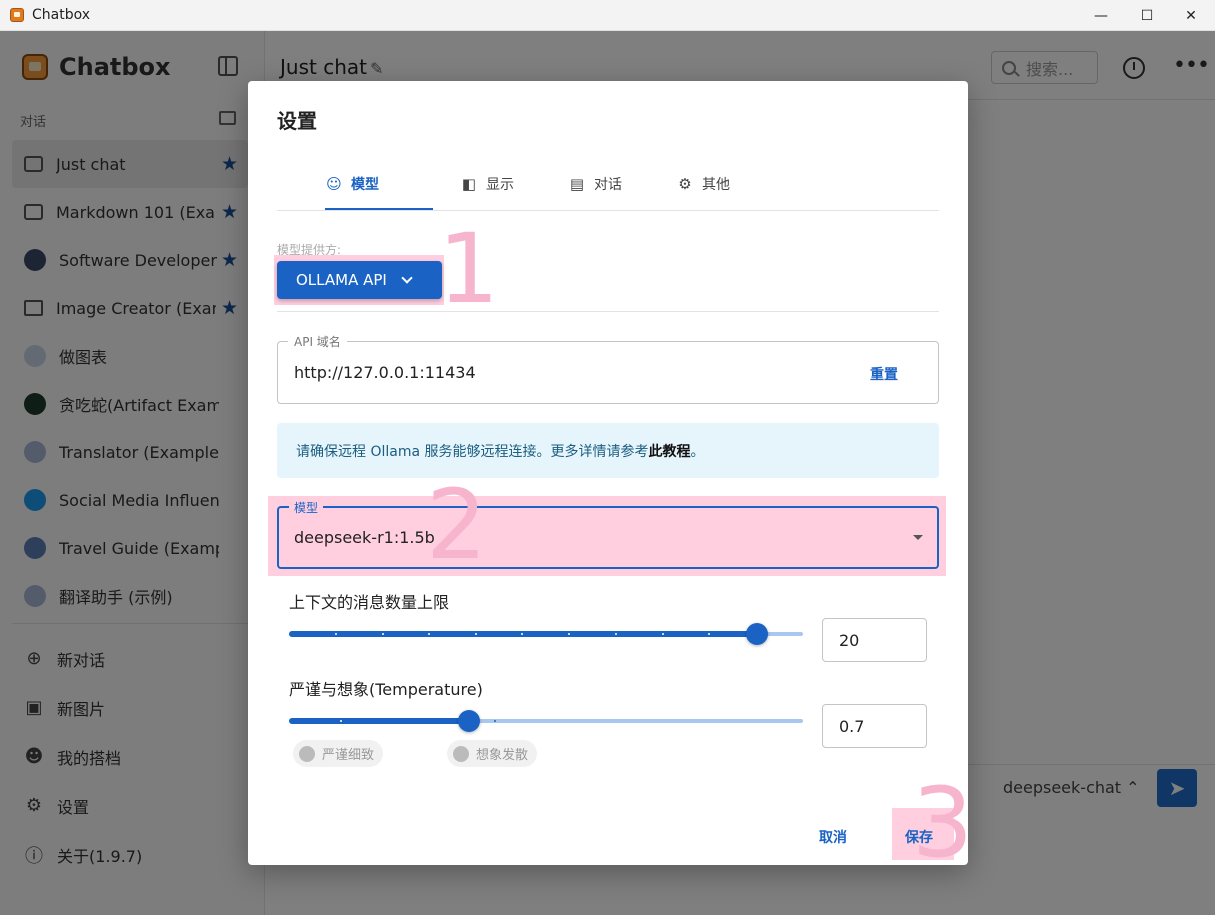  Describe the element at coordinates (379, 209) in the screenshot. I see `active-tab-indicator` at that location.